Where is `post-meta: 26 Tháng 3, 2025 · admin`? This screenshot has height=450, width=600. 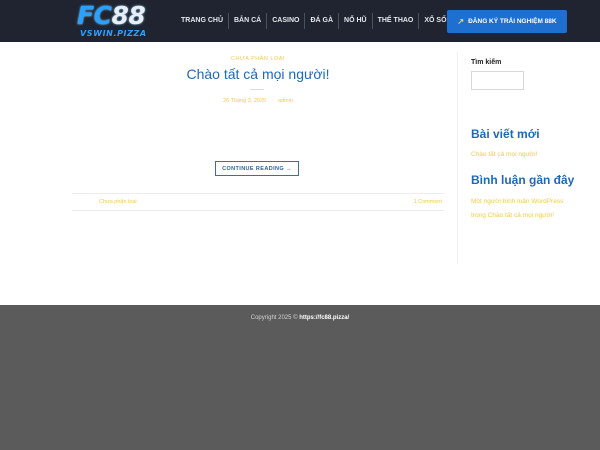
post-meta: 26 Tháng 3, 2025 · admin is located at coordinates (258, 101).